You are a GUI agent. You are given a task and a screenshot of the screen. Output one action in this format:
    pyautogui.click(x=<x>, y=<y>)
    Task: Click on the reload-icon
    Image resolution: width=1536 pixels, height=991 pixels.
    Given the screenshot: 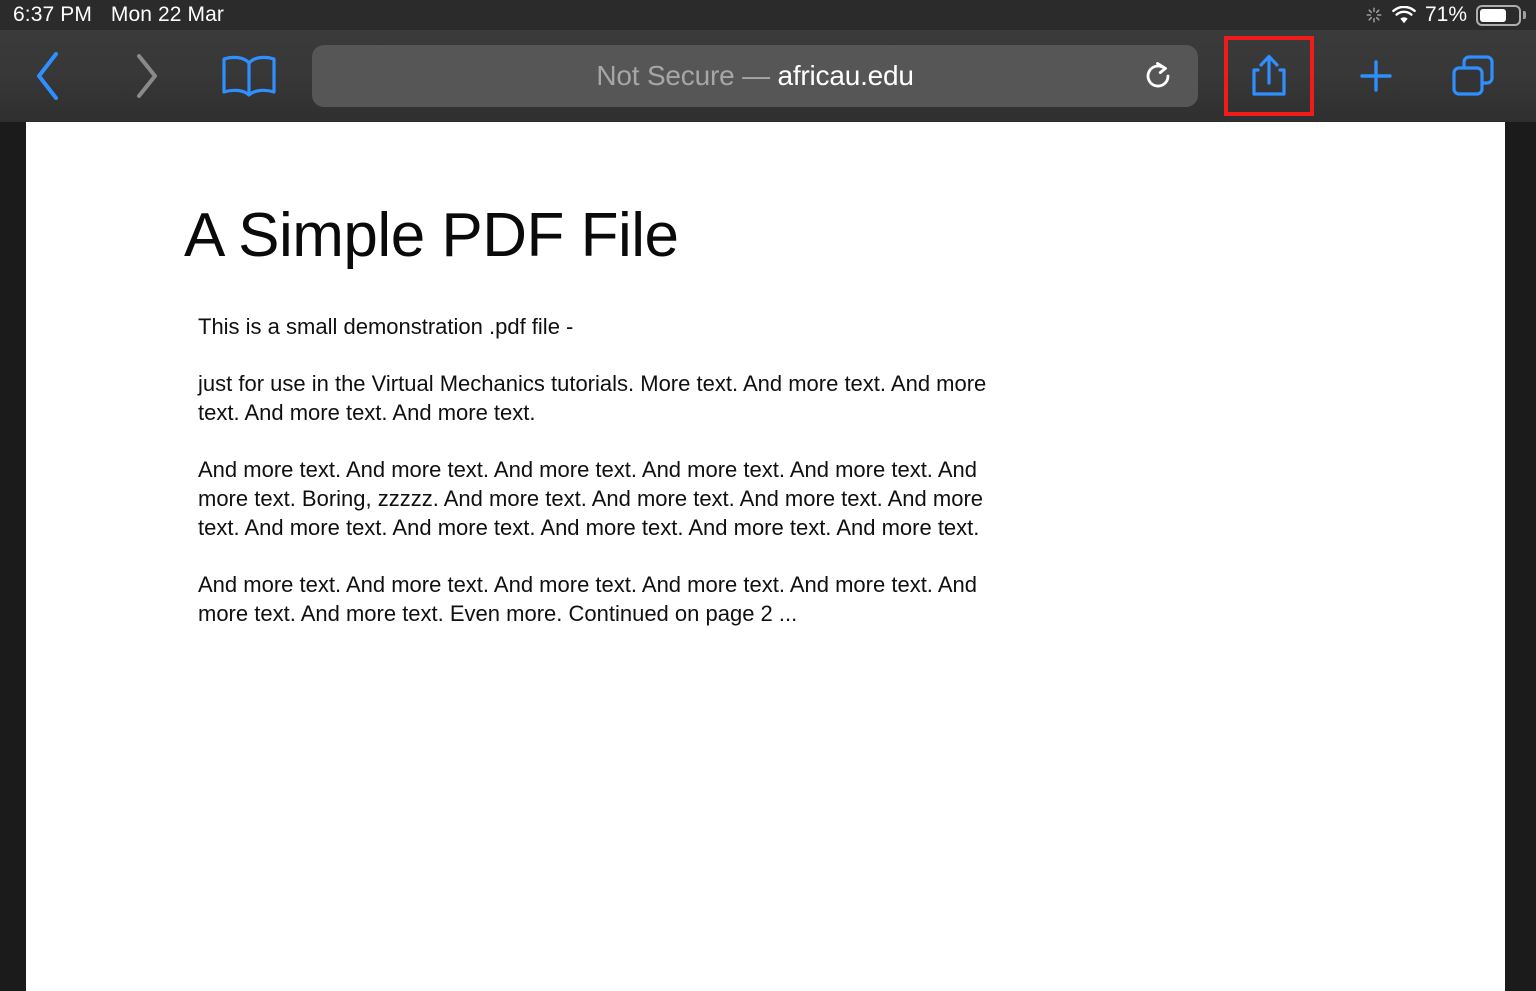 What is the action you would take?
    pyautogui.click(x=1158, y=75)
    